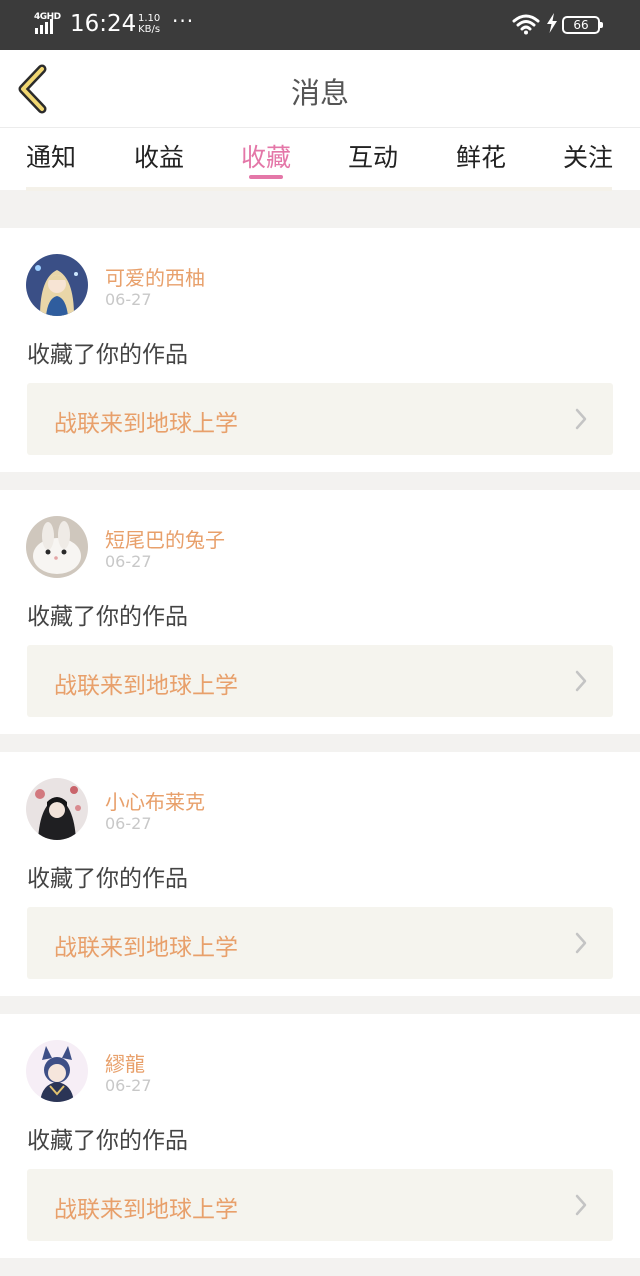 This screenshot has height=1276, width=640. What do you see at coordinates (481, 156) in the screenshot?
I see `tab-flowers: 鲜花` at bounding box center [481, 156].